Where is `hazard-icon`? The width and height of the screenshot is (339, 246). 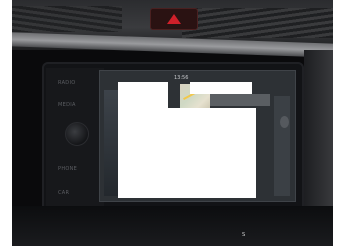
hazard-icon is located at coordinates (174, 19).